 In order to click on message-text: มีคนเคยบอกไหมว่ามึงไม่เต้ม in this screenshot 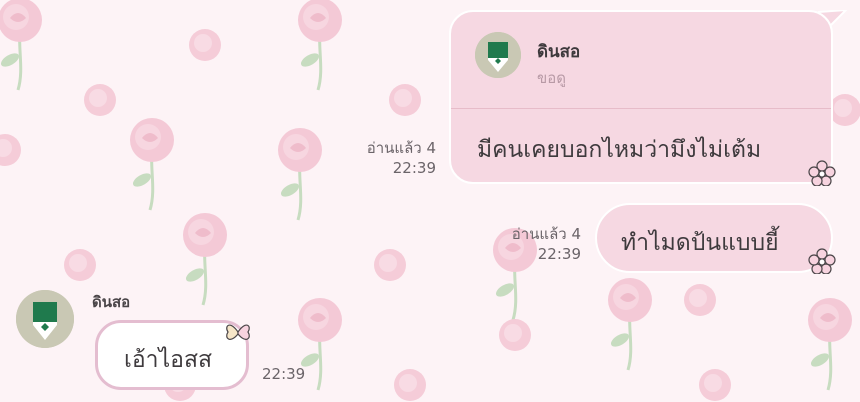, I will do `click(619, 150)`.